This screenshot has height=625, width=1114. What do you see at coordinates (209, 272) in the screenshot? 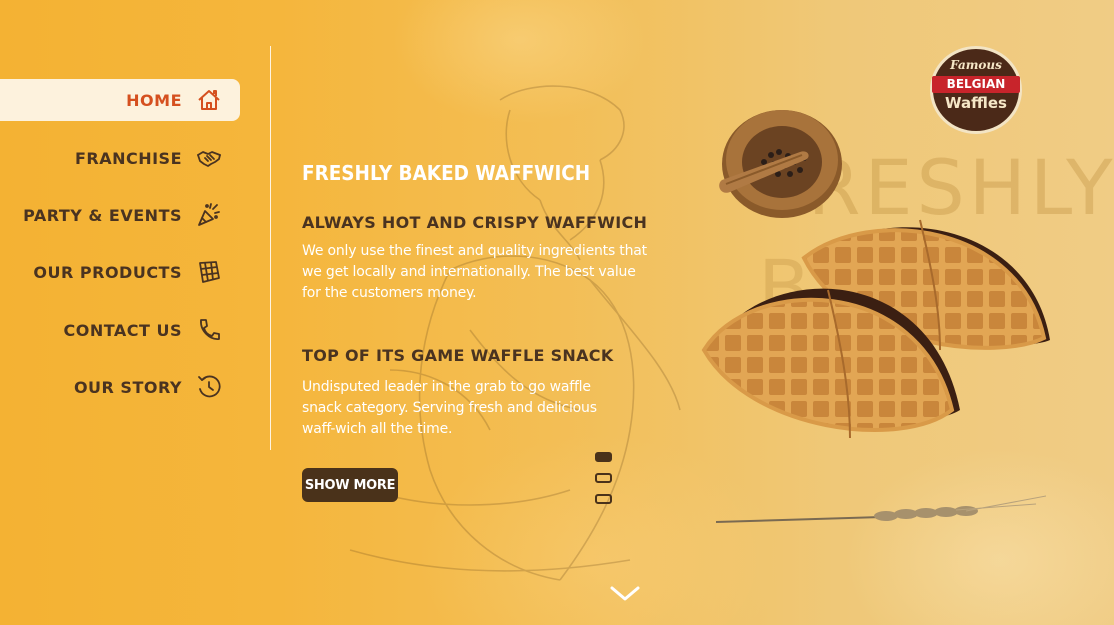
I see `waffle-icon` at bounding box center [209, 272].